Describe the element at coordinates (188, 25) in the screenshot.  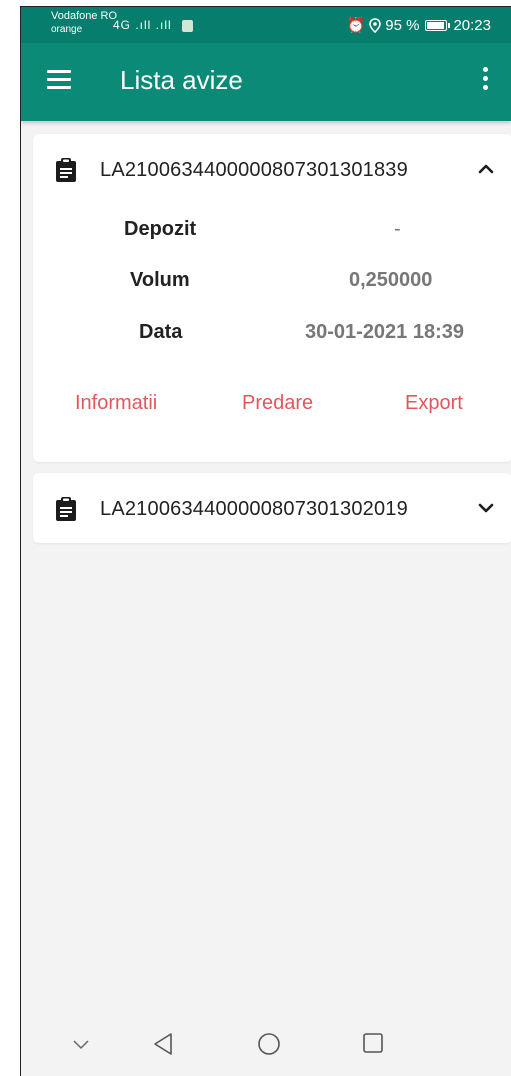
I see `sim-icon` at that location.